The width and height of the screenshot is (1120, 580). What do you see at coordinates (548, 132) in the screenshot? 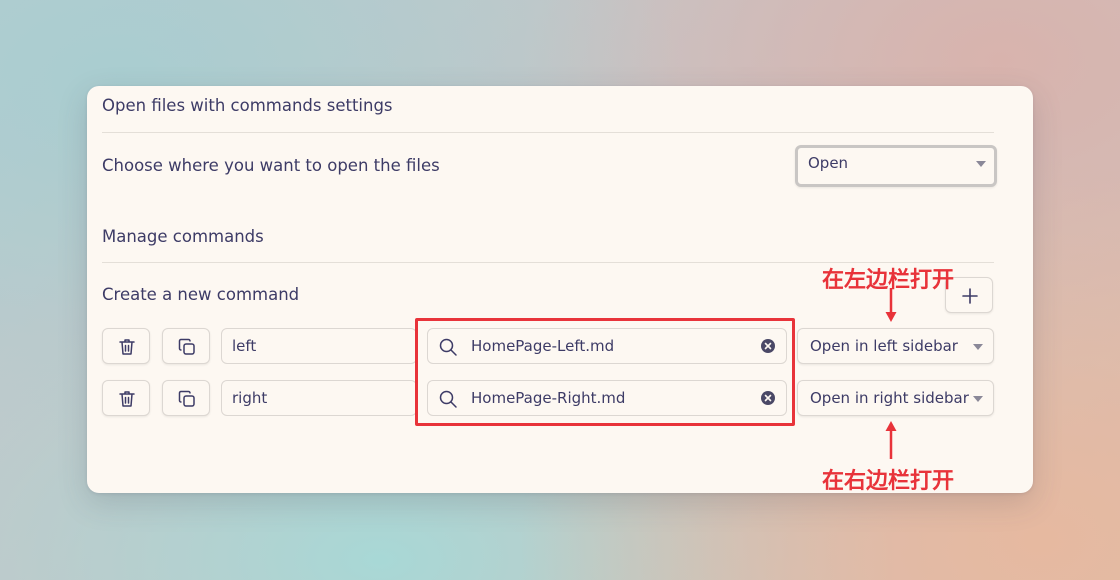
I see `divider` at bounding box center [548, 132].